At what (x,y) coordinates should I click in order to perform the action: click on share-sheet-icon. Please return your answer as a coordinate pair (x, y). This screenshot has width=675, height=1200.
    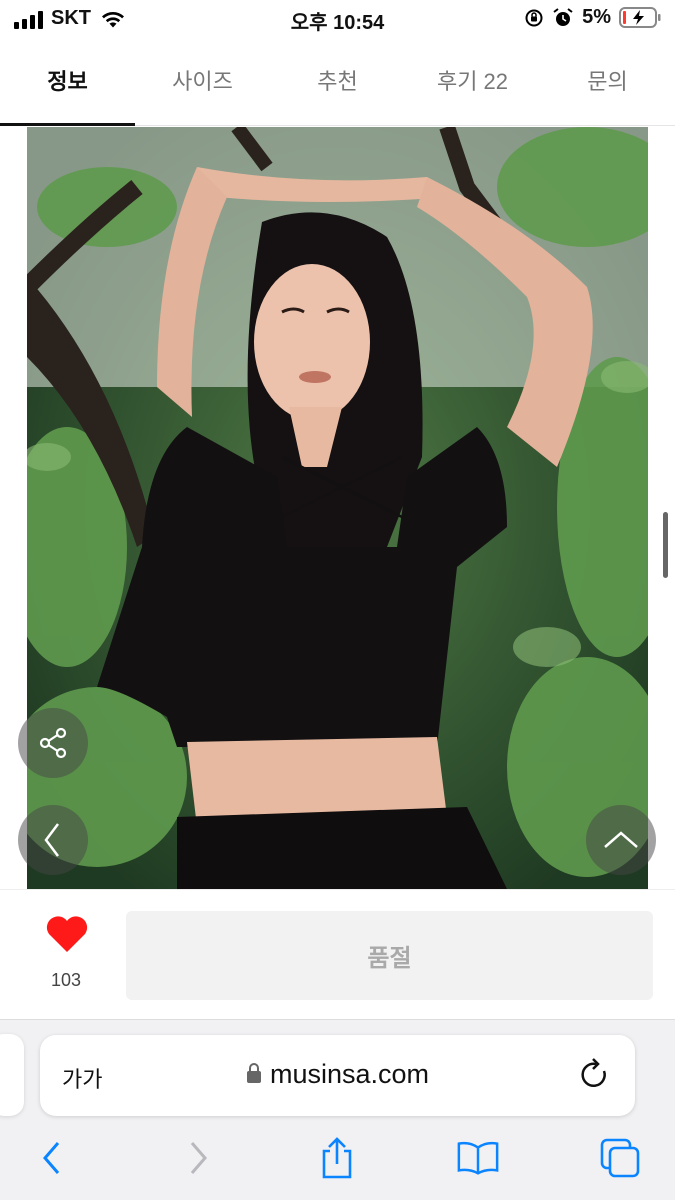
    Looking at the image, I should click on (337, 1158).